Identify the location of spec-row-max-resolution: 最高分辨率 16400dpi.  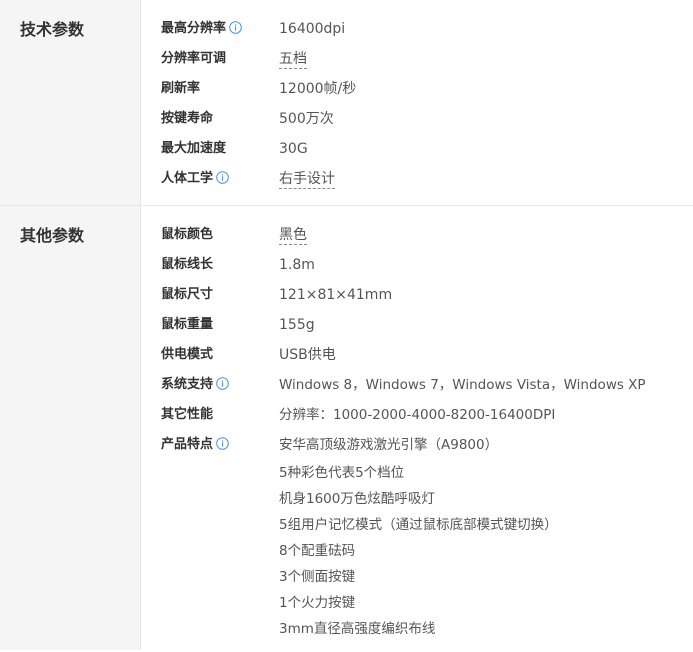
(417, 29).